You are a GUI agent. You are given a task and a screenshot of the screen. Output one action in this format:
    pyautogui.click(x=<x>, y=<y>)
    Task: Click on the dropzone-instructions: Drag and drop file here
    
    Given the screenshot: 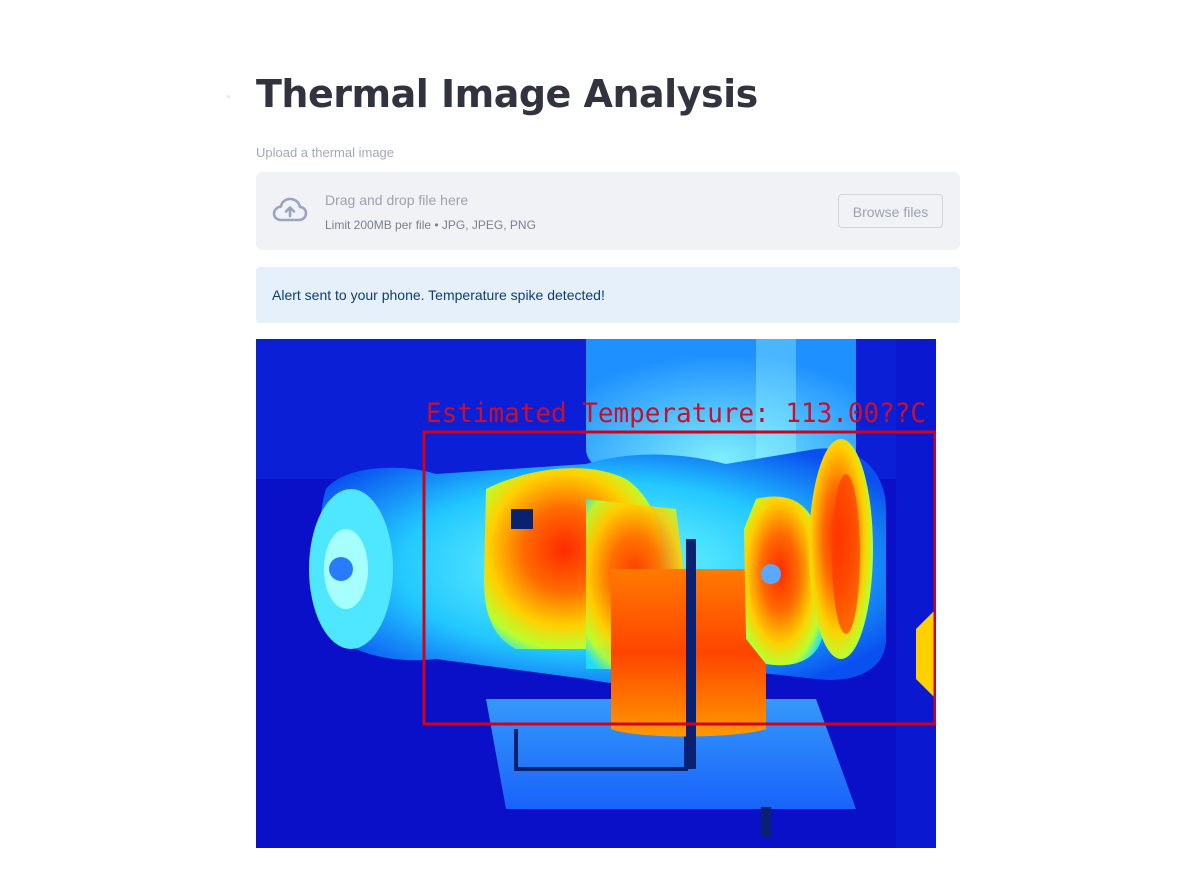 What is the action you would take?
    pyautogui.click(x=397, y=200)
    